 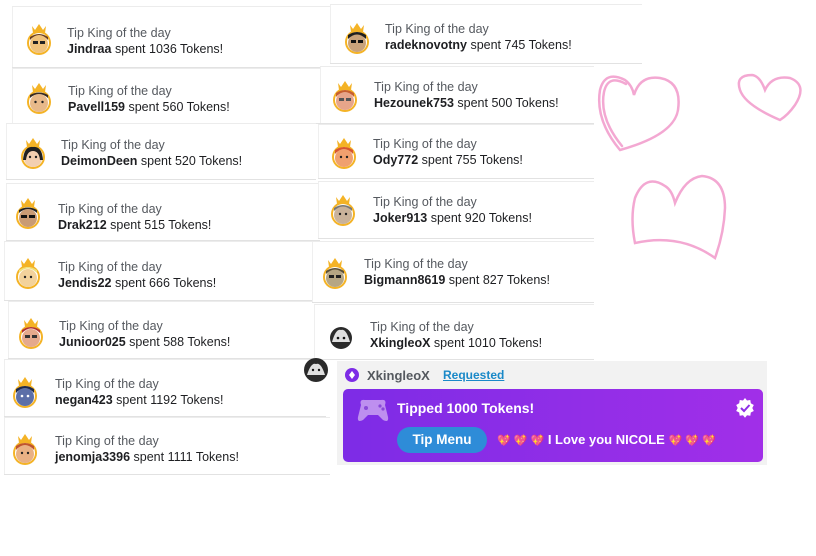 What do you see at coordinates (92, 457) in the screenshot?
I see `username: jenomja3396` at bounding box center [92, 457].